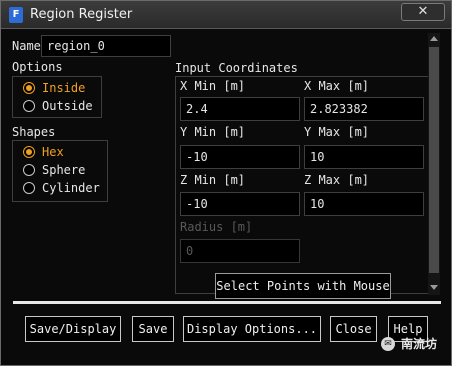  I want to click on z-max-label: Z Max [m], so click(337, 180).